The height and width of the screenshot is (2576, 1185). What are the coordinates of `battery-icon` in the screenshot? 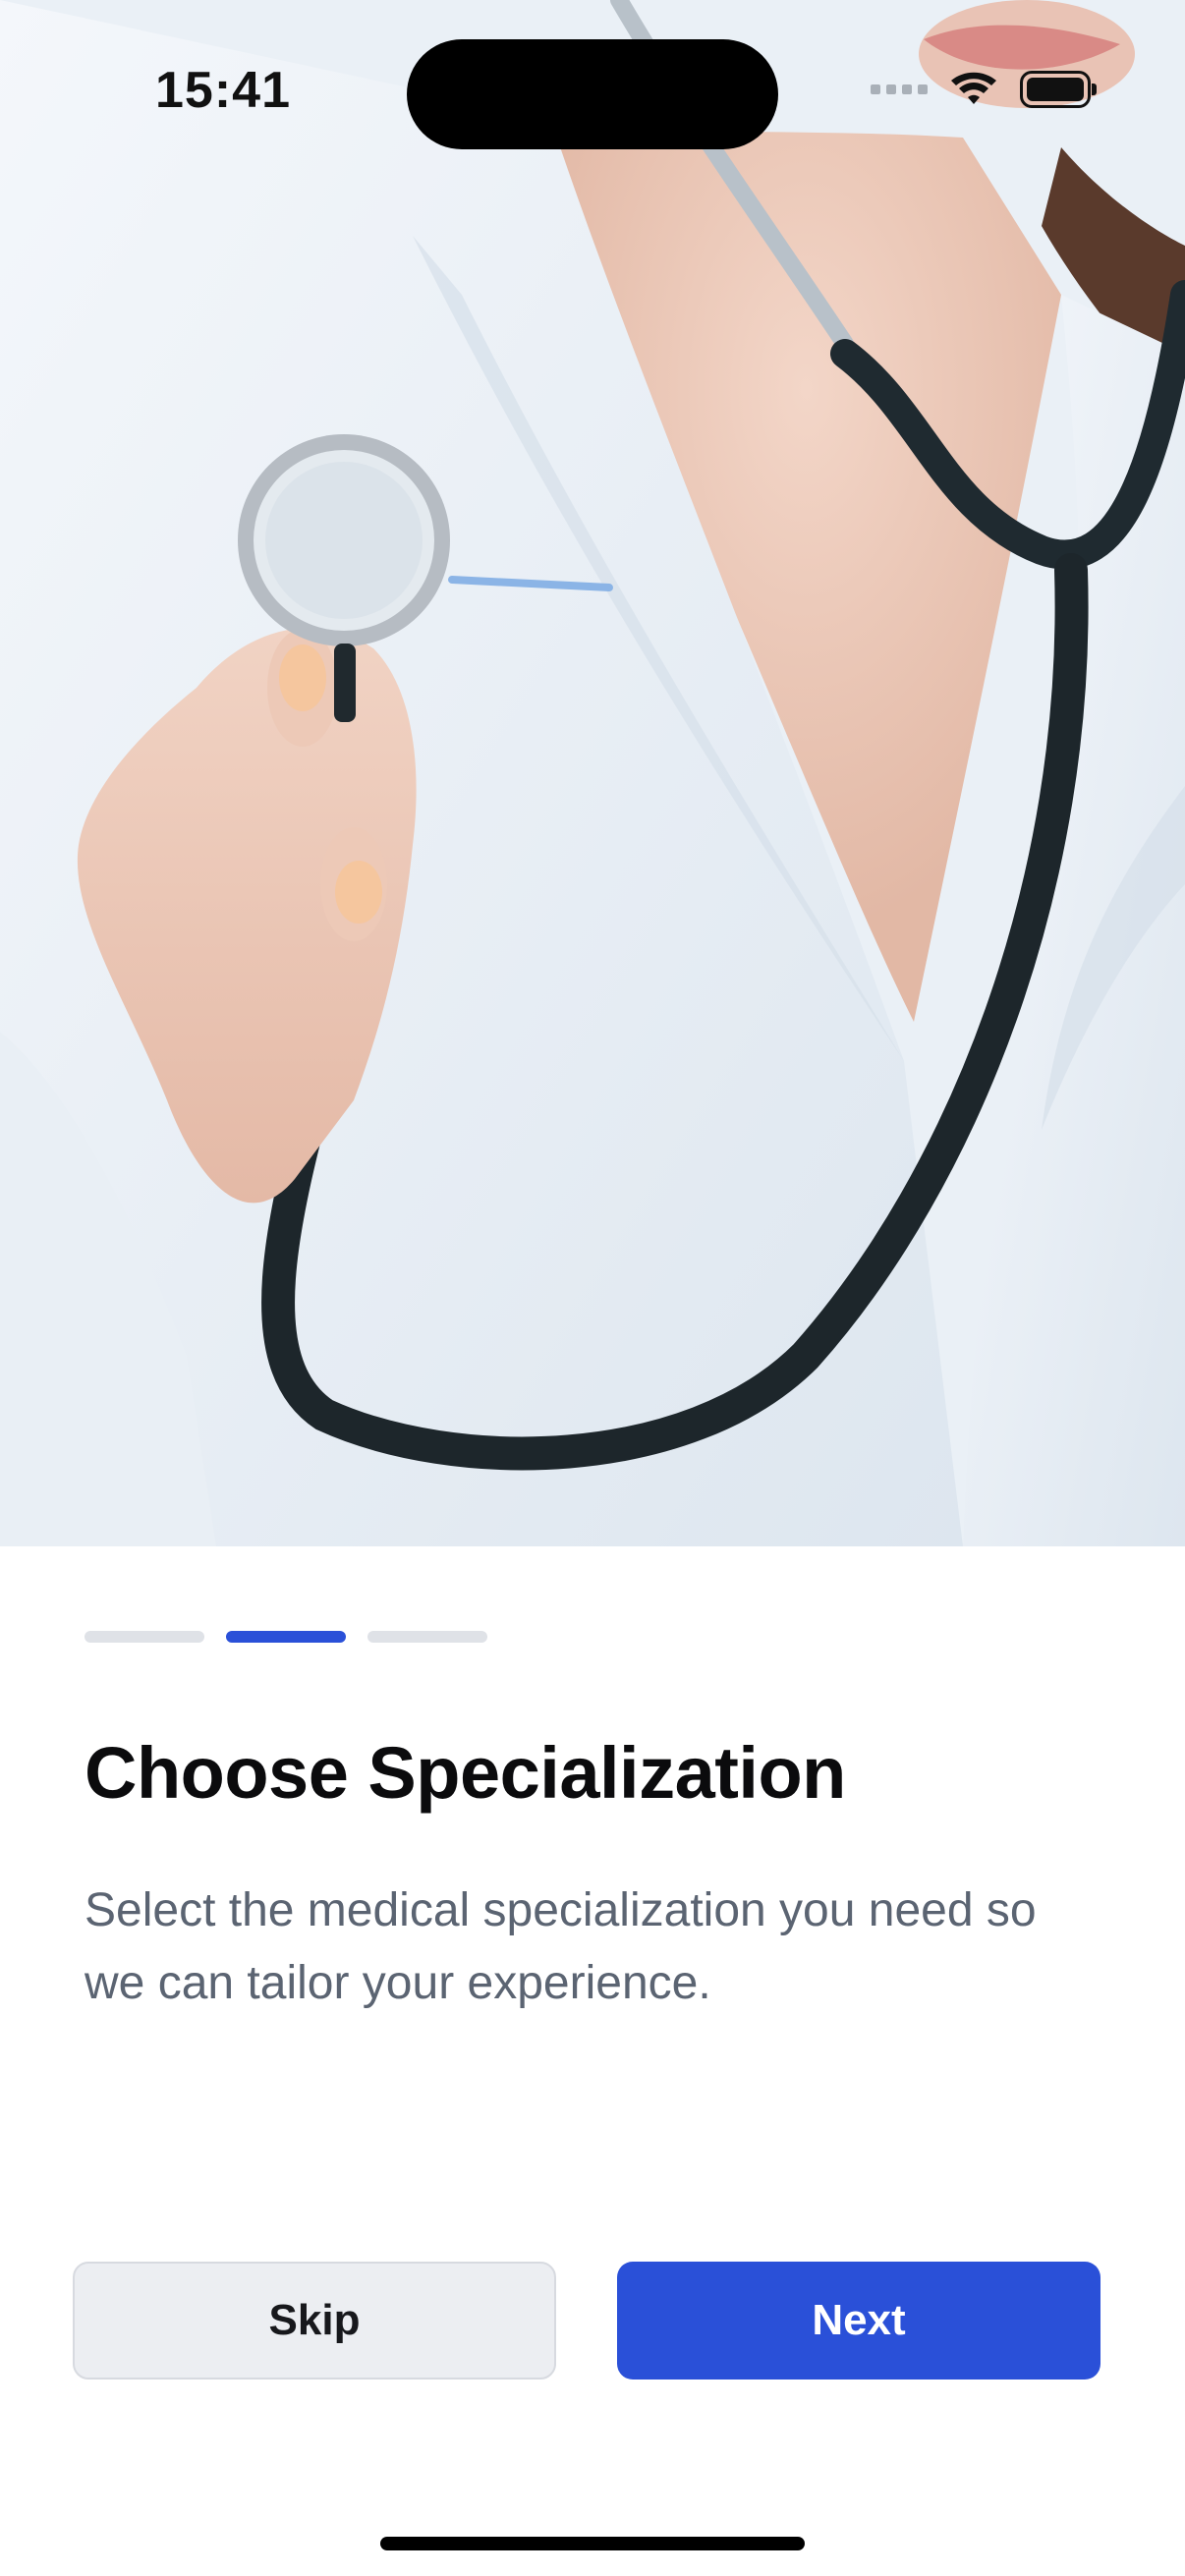 It's located at (1058, 89).